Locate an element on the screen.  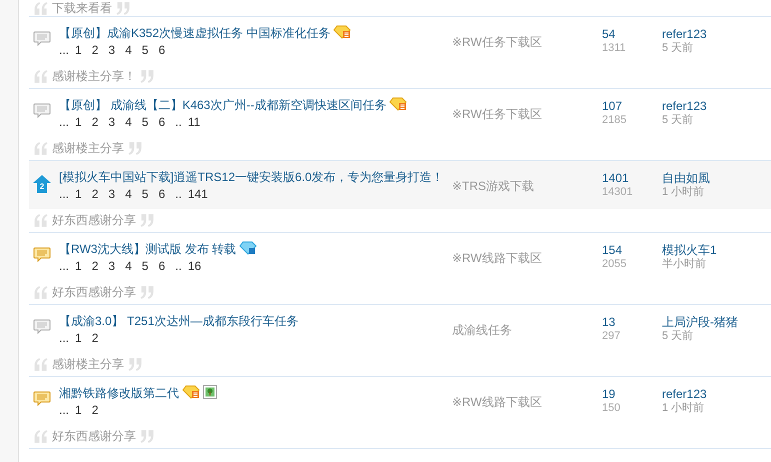
reply-quote: 下载来看看 is located at coordinates (82, 8).